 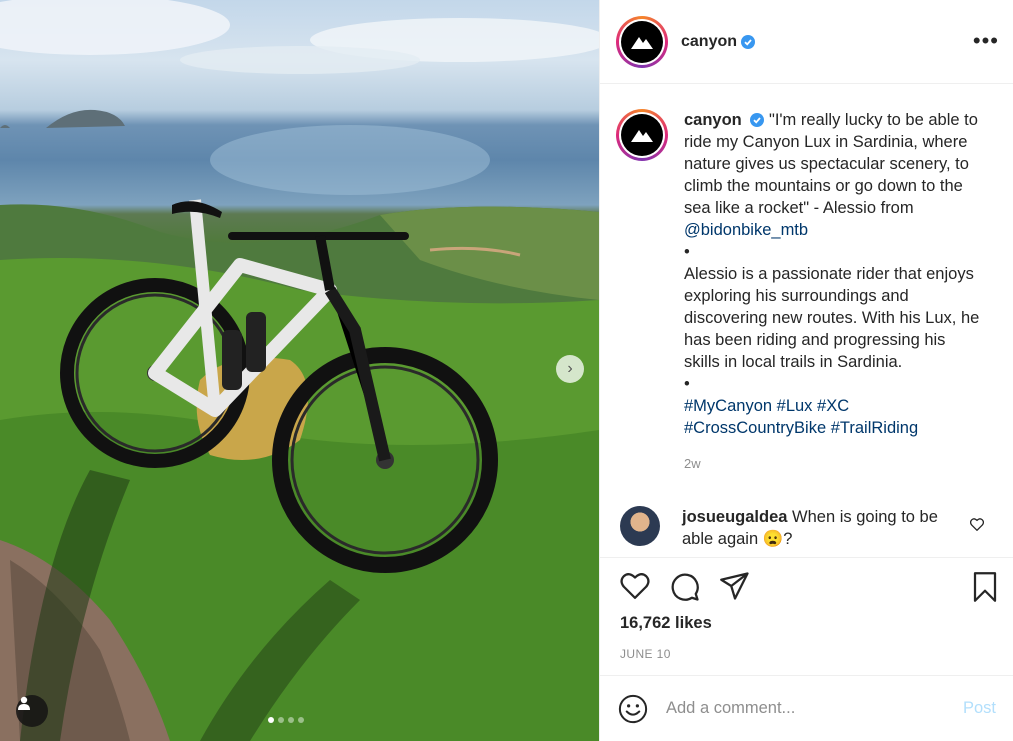 I want to click on post-header: canyon •••, so click(x=806, y=42).